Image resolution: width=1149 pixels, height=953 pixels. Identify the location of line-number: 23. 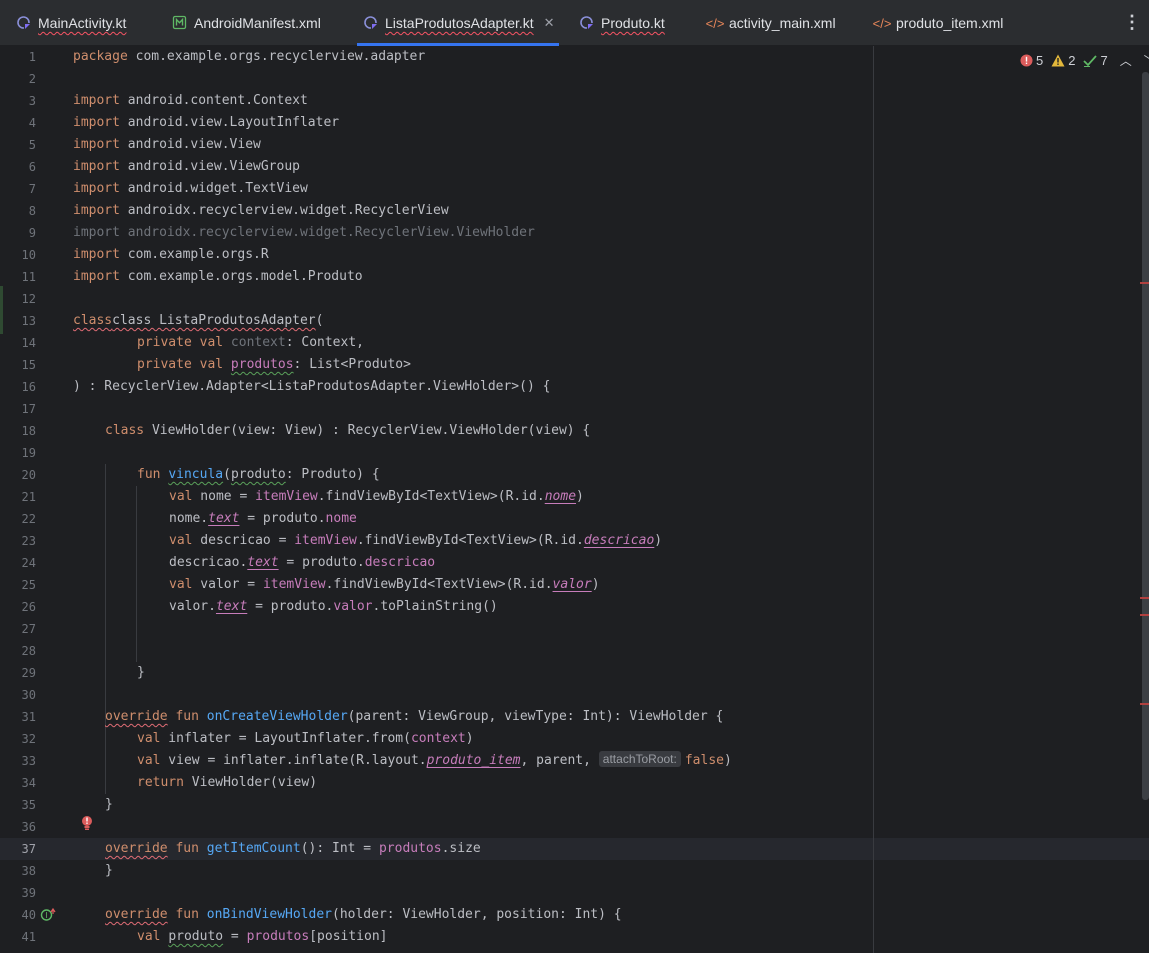
(18, 541).